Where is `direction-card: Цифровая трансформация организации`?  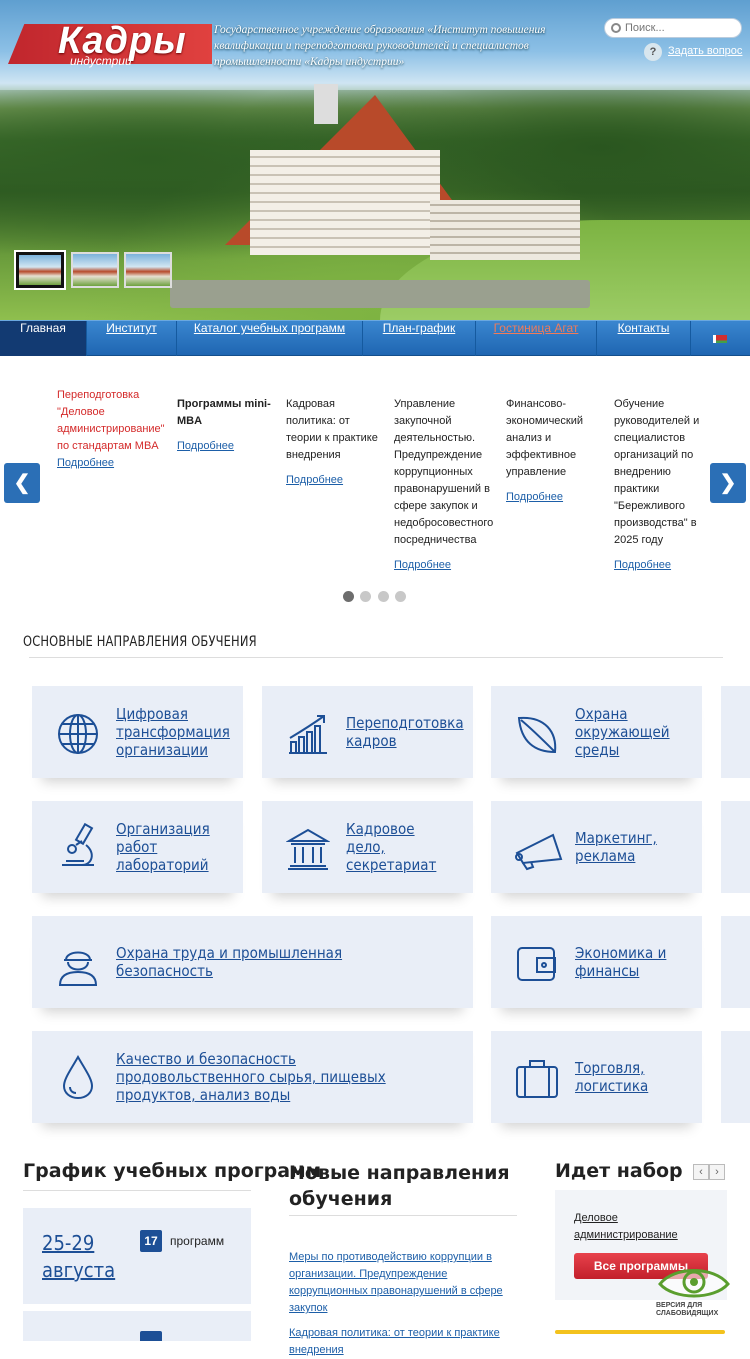
direction-card: Цифровая трансформация организации is located at coordinates (137, 732).